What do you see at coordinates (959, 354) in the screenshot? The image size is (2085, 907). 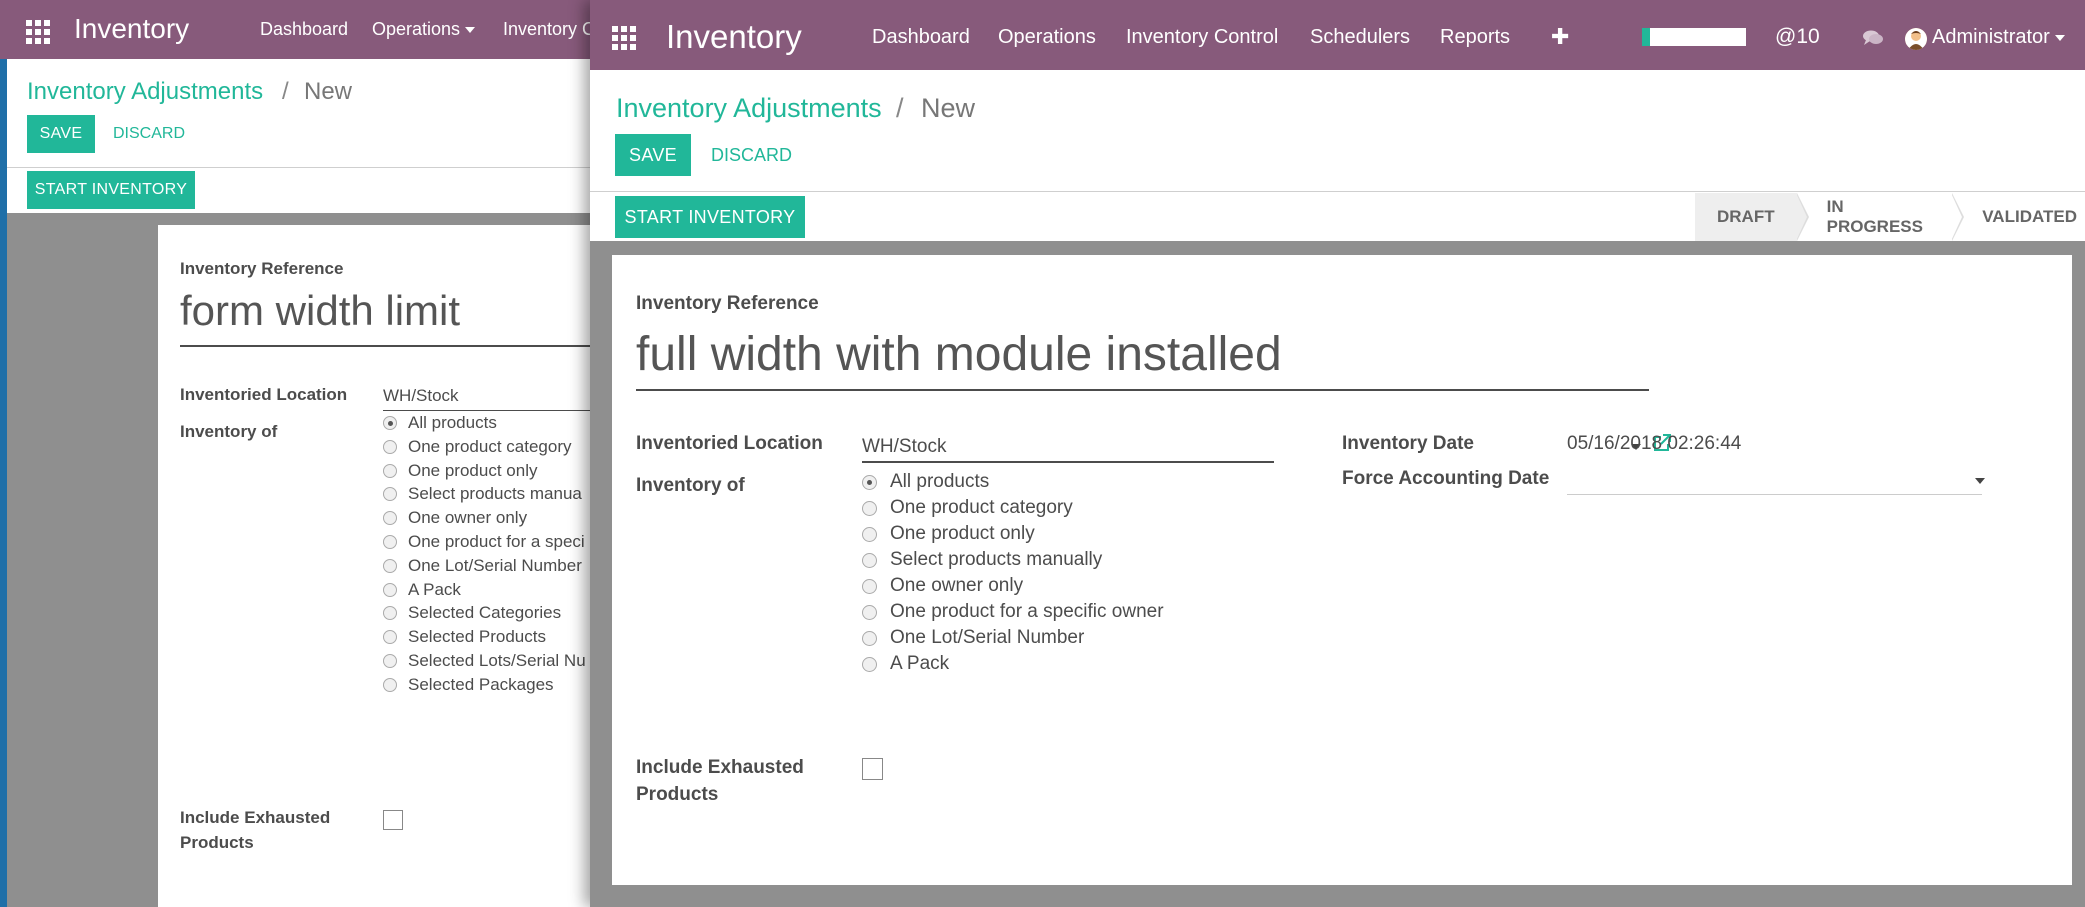 I see `reference-input: full width with module installed` at bounding box center [959, 354].